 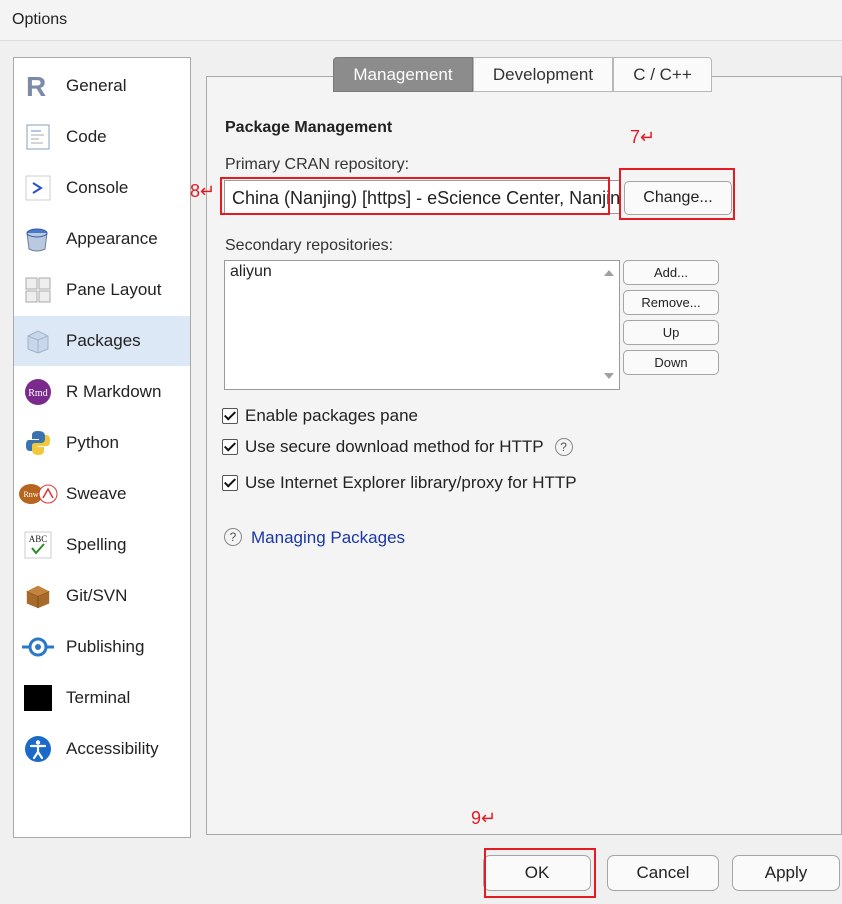 What do you see at coordinates (421, 20) in the screenshot?
I see `title-bar: Options` at bounding box center [421, 20].